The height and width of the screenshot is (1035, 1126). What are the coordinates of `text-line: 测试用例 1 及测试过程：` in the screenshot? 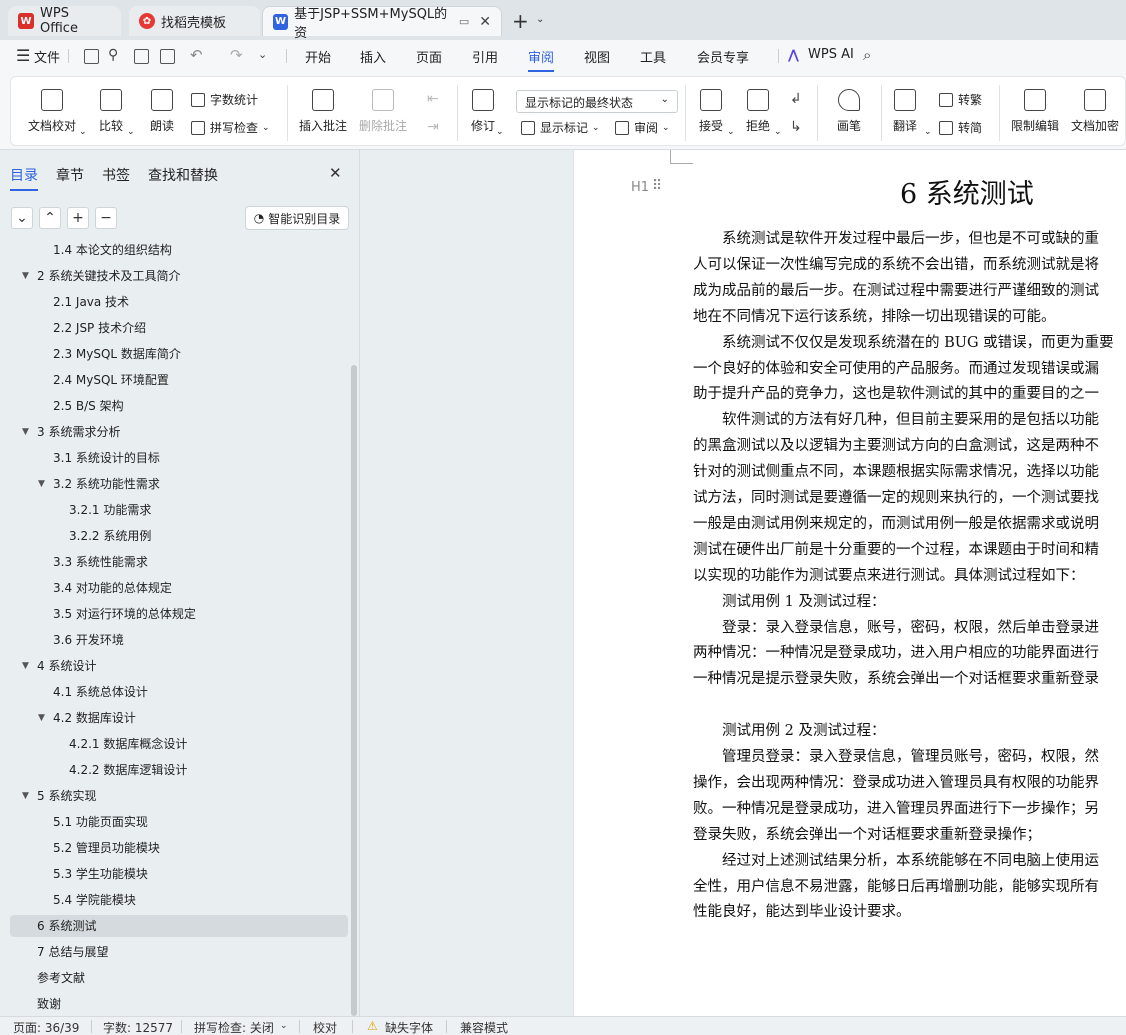 It's located at (789, 602).